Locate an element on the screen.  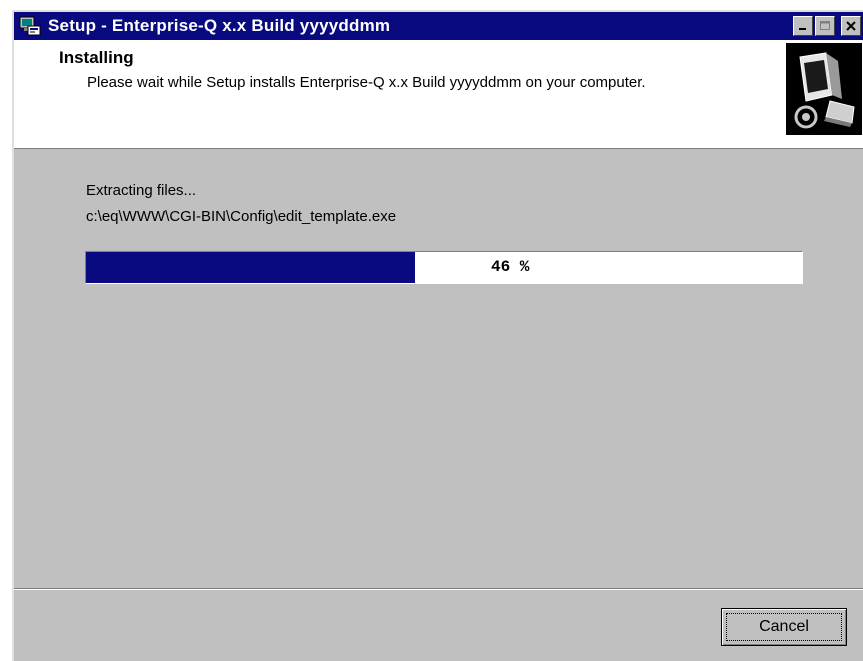
close-button is located at coordinates (851, 26).